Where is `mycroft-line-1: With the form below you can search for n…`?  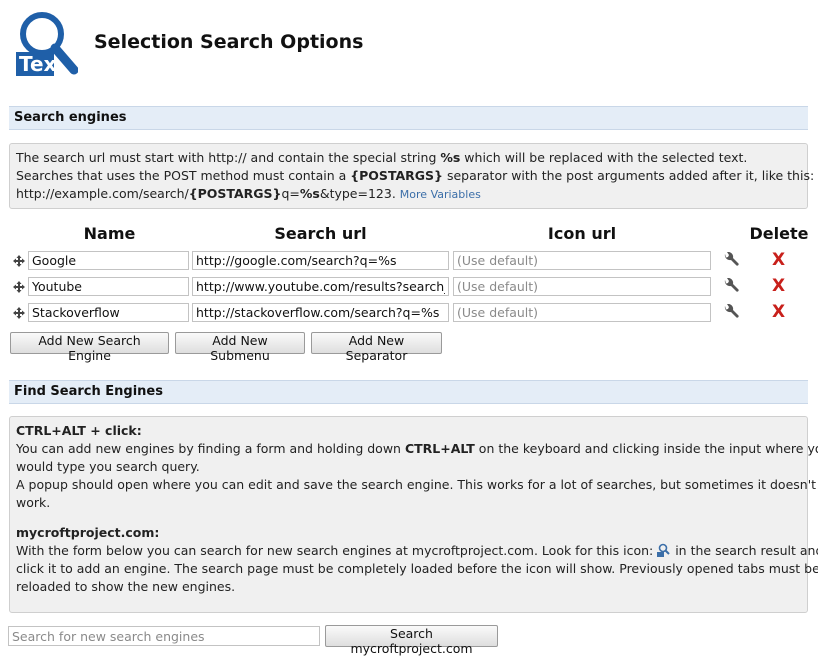 mycroft-line-1: With the form below you can search for n… is located at coordinates (417, 551).